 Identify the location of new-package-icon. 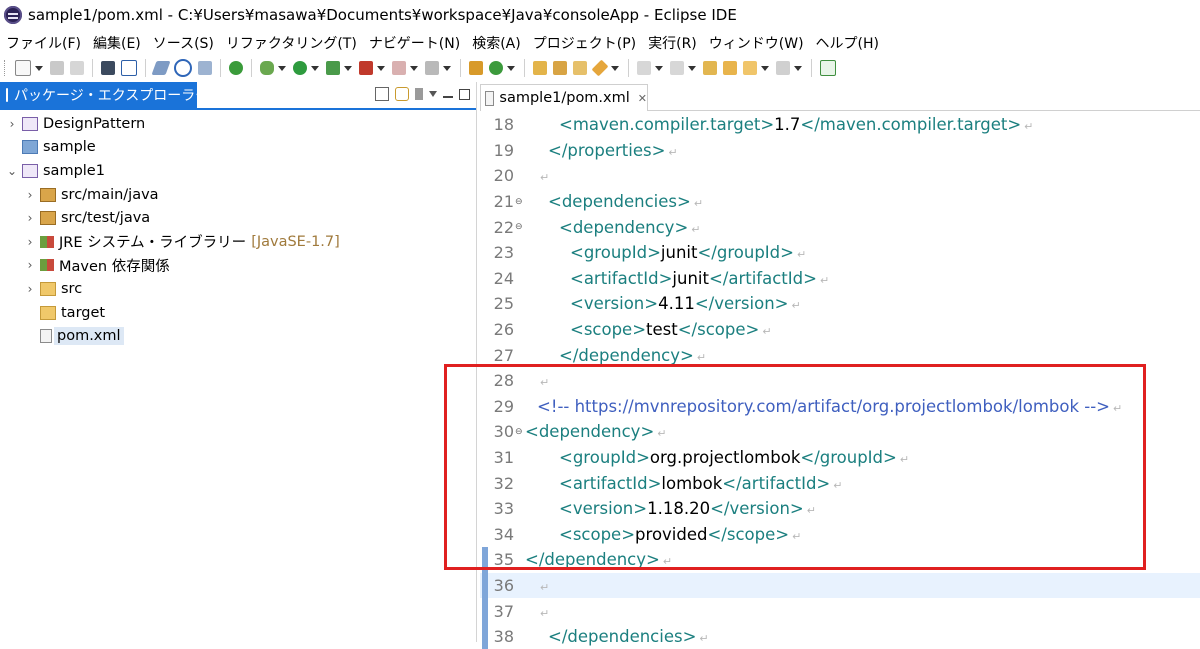
(476, 68).